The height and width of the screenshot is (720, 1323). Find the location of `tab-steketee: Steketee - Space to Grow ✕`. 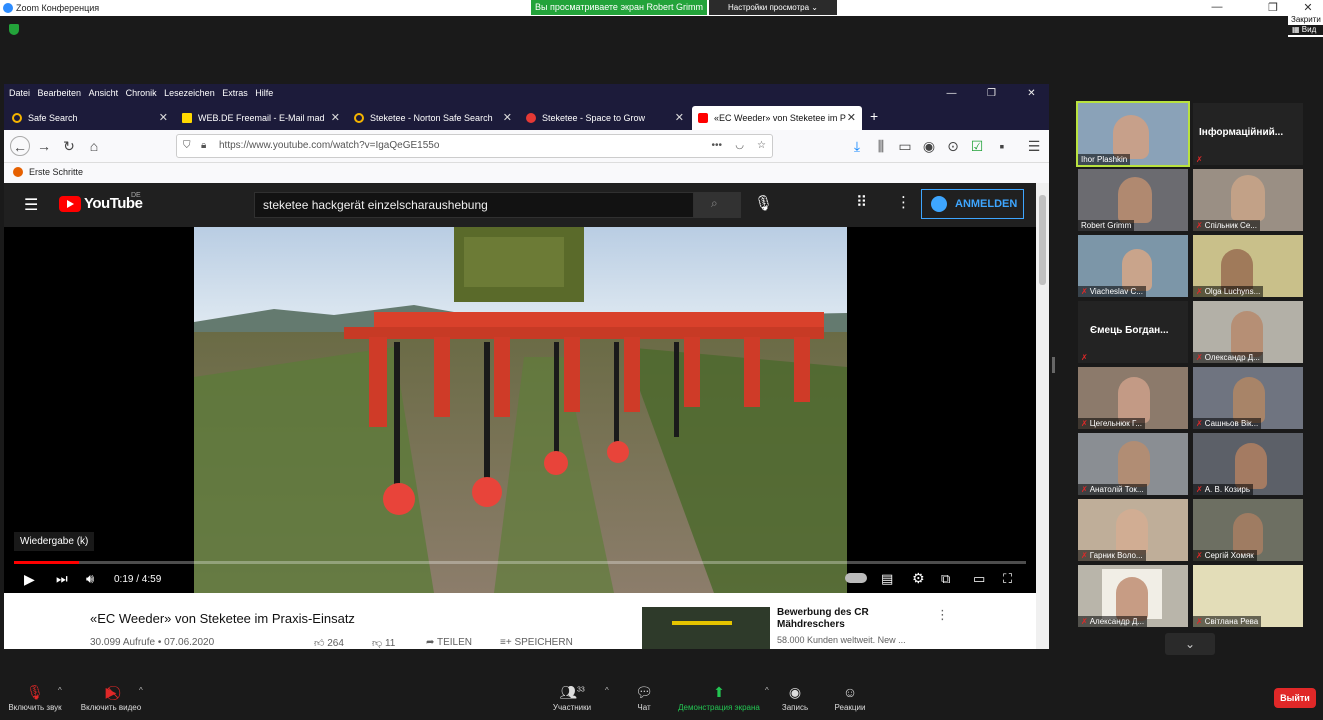

tab-steketee: Steketee - Space to Grow ✕ is located at coordinates (605, 118).